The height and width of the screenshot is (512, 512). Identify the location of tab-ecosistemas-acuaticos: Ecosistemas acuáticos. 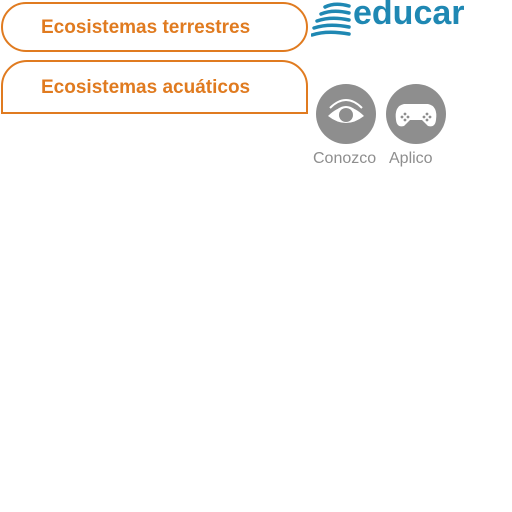
(154, 87).